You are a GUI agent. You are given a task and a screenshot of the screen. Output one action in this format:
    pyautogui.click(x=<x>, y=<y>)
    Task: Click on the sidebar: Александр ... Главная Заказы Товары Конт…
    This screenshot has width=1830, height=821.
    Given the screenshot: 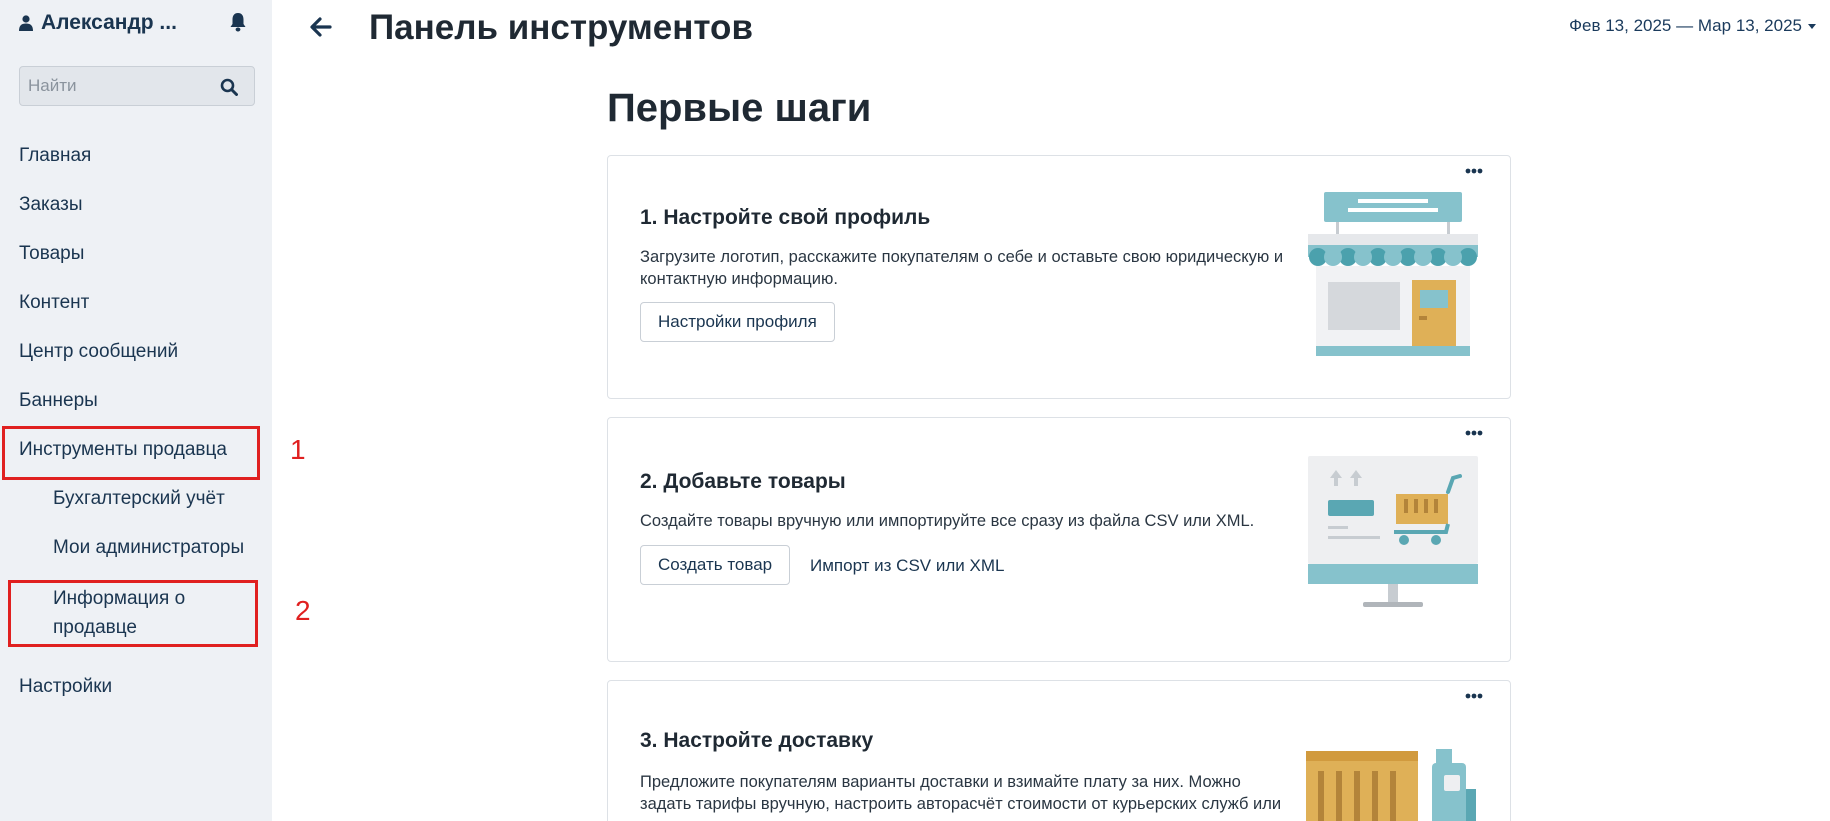 What is the action you would take?
    pyautogui.click(x=136, y=410)
    